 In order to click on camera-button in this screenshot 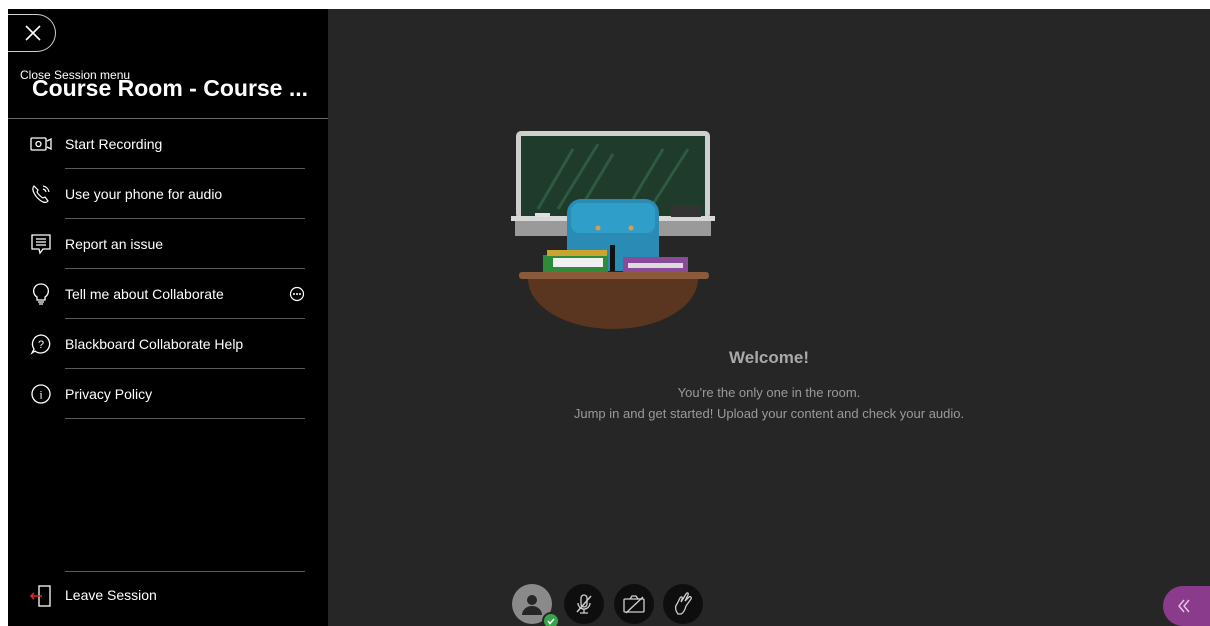, I will do `click(634, 604)`.